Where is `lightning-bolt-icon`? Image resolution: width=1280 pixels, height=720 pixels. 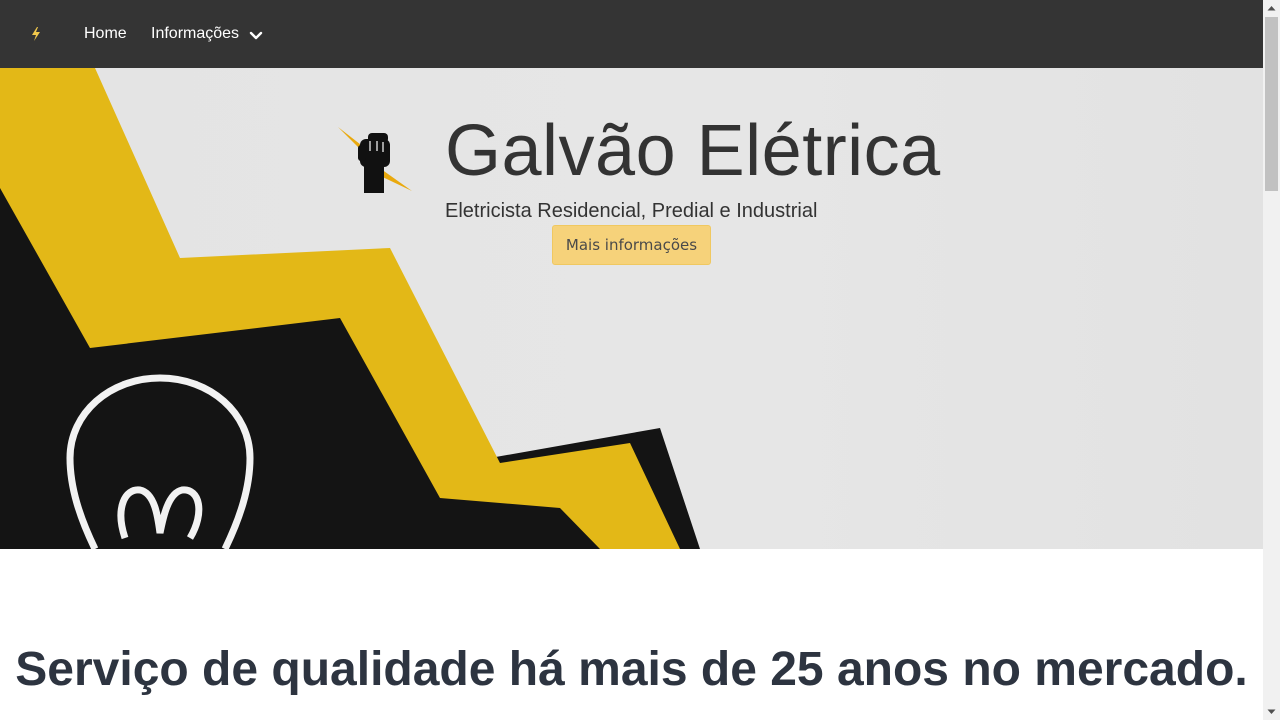
lightning-bolt-icon is located at coordinates (36, 34).